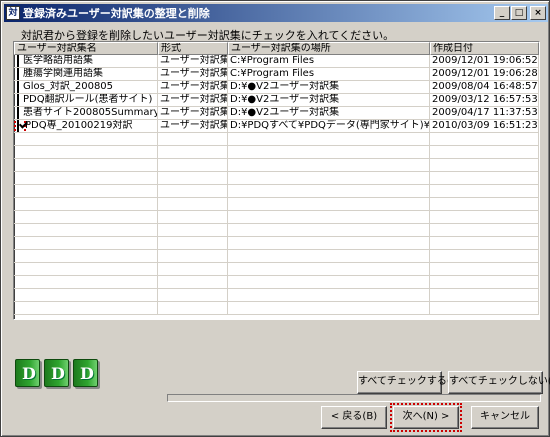 The image size is (550, 437). What do you see at coordinates (330, 126) in the screenshot?
I see `cell-location: D:¥PDQすべて¥PDQデータ(専門家サイト)¥●対訳集` at bounding box center [330, 126].